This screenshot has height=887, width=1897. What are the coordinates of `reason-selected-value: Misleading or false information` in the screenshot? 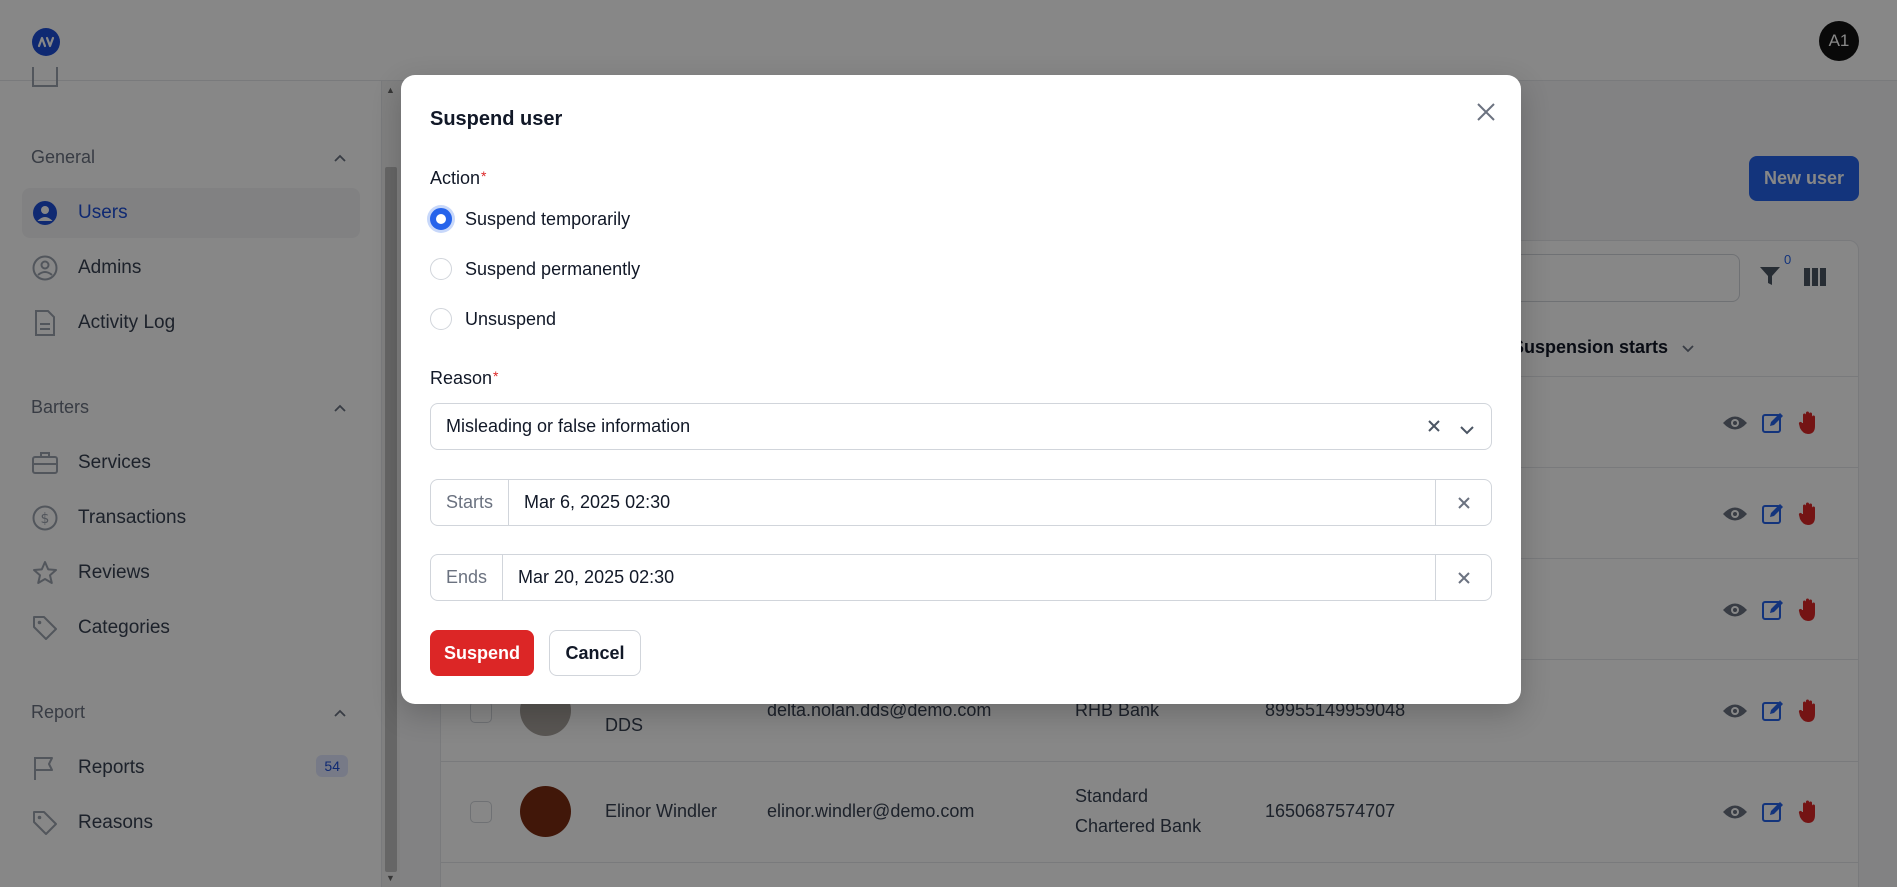 It's located at (568, 426).